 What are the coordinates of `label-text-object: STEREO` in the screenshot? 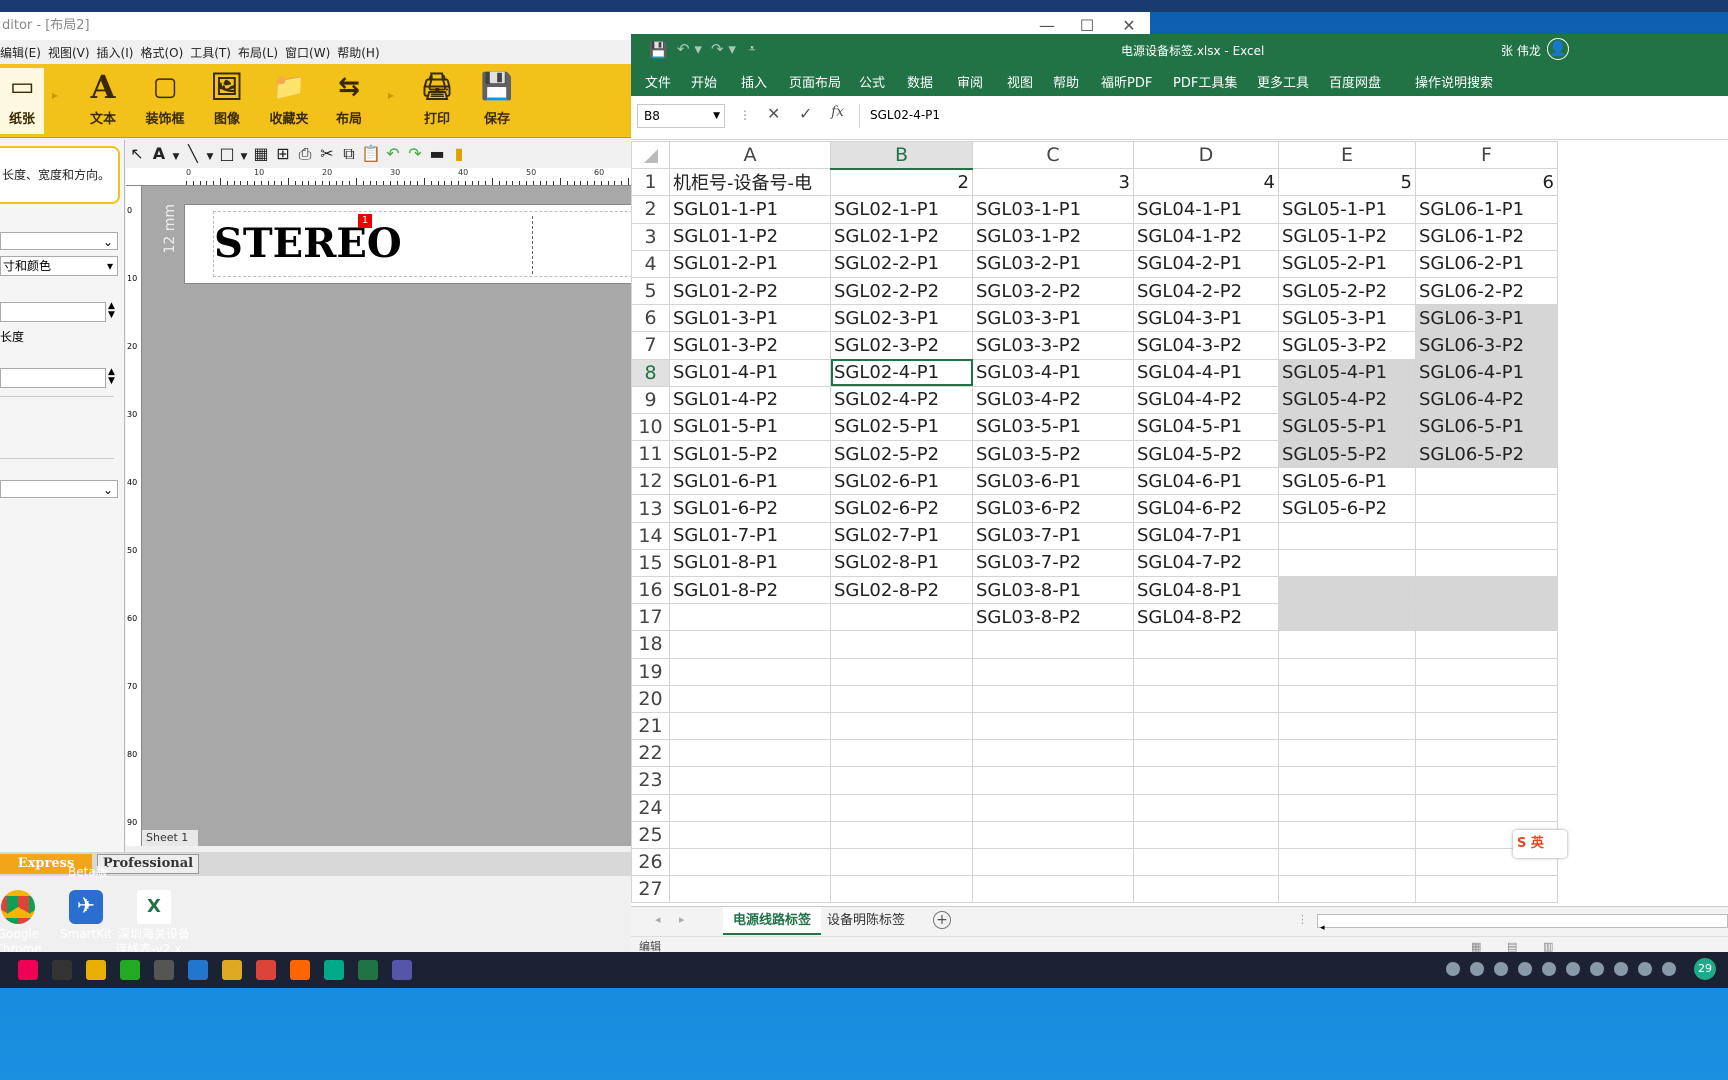 It's located at (308, 243).